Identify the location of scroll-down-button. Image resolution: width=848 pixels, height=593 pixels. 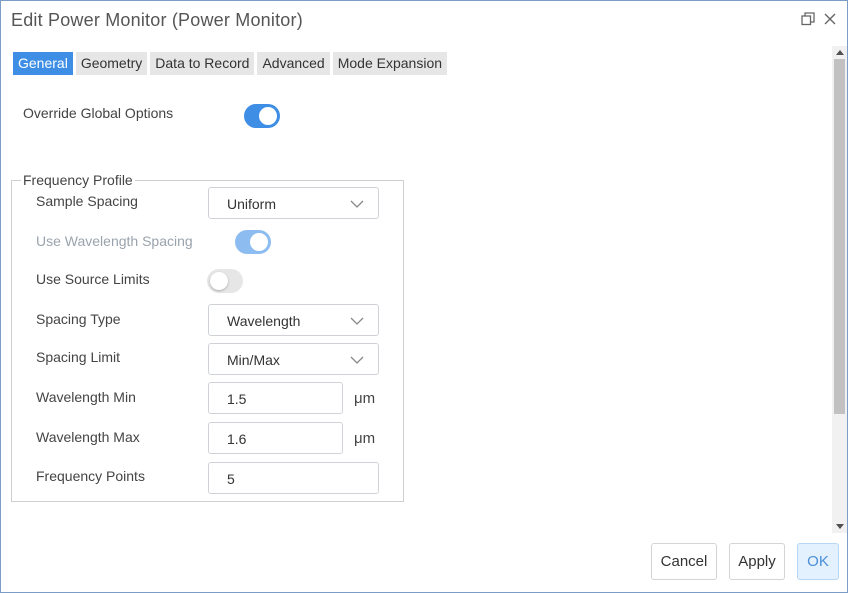
(839, 526).